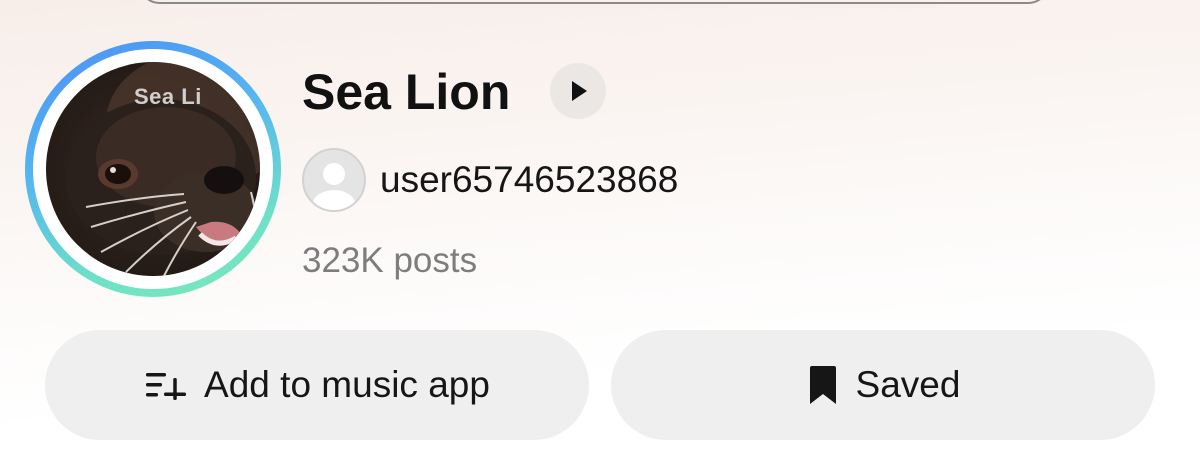  I want to click on play-icon, so click(579, 91).